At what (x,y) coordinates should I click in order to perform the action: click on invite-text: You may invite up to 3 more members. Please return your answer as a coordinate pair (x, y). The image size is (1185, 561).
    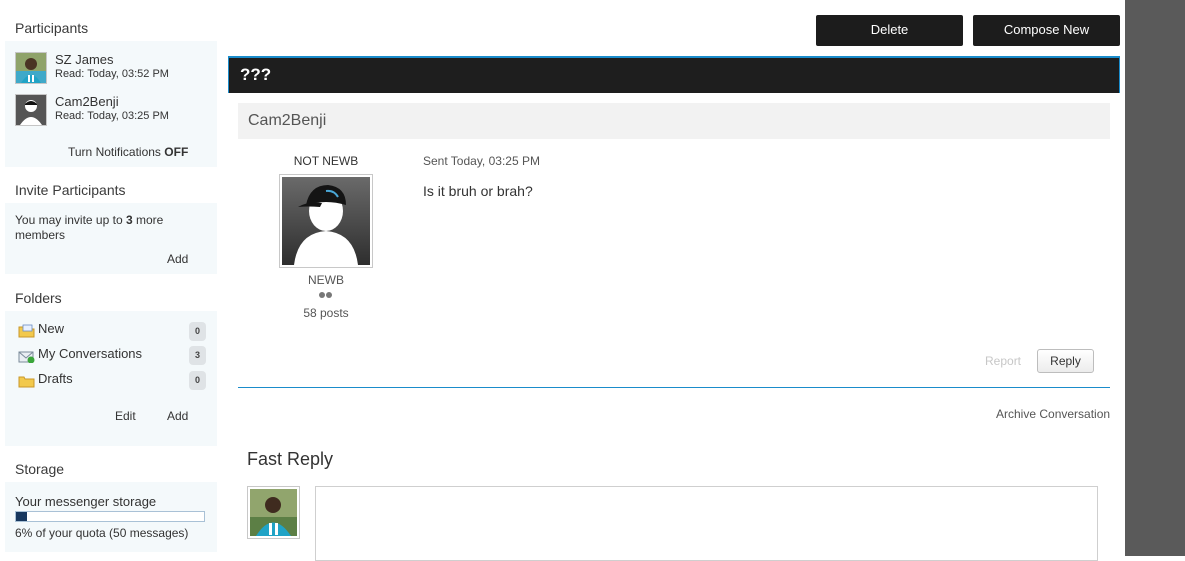
    Looking at the image, I should click on (110, 228).